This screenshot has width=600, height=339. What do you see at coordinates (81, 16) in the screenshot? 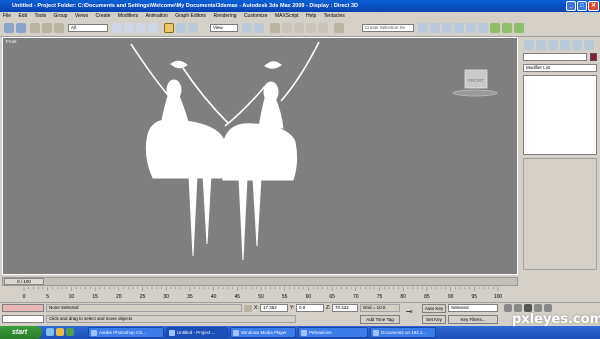
I see `menu-views: Views` at bounding box center [81, 16].